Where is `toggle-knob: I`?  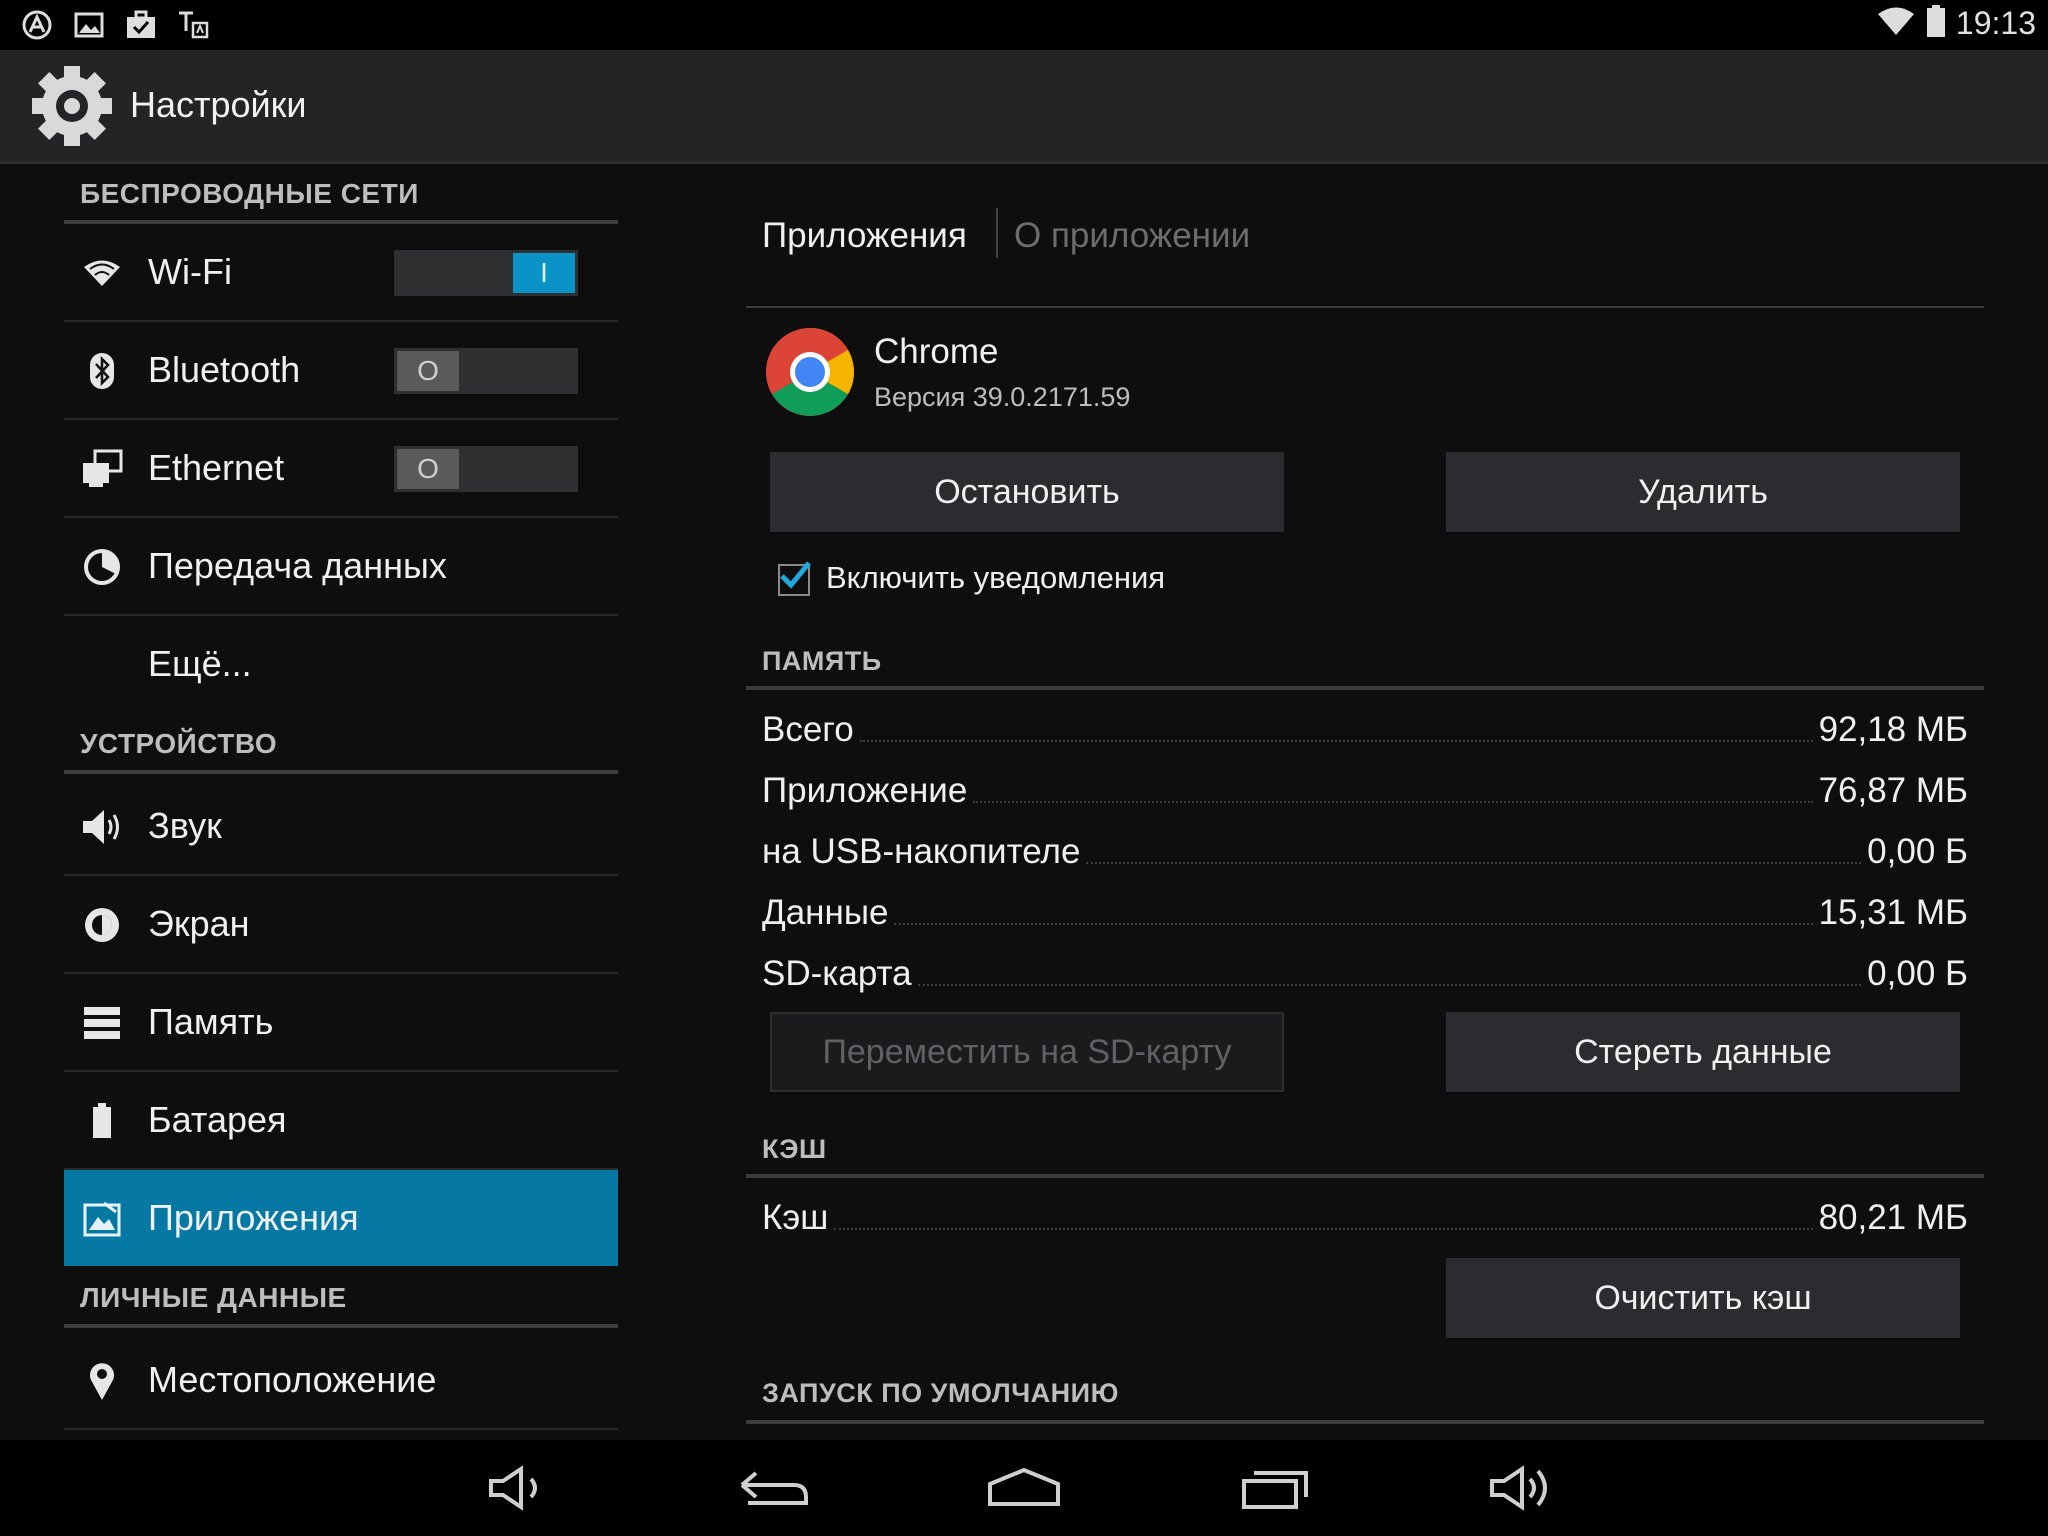 toggle-knob: I is located at coordinates (544, 273).